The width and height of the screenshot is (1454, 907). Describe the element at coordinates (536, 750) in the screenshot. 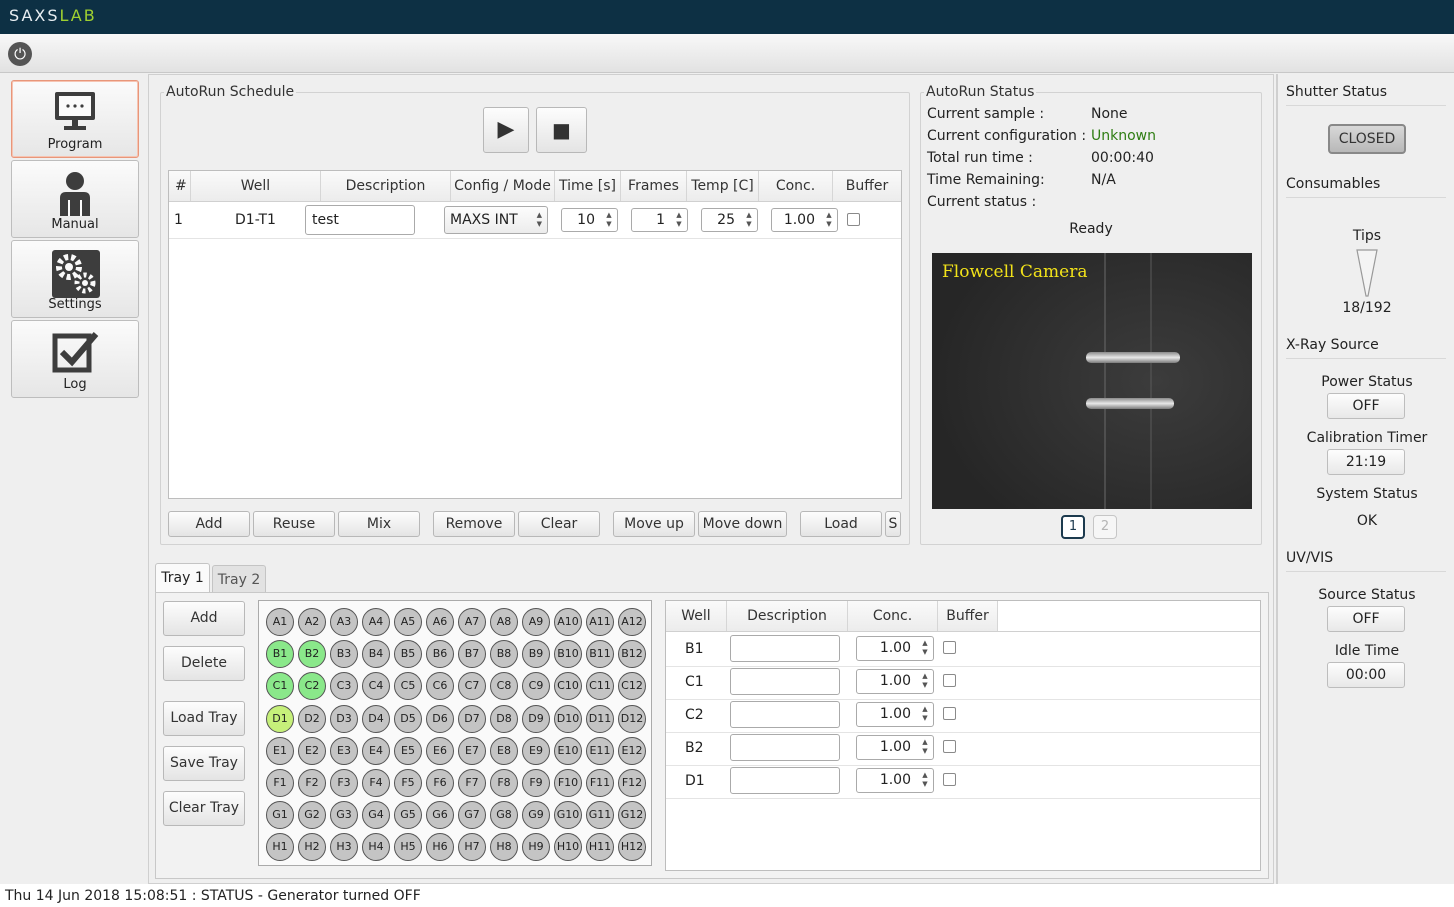

I see `well-e9: E9` at that location.